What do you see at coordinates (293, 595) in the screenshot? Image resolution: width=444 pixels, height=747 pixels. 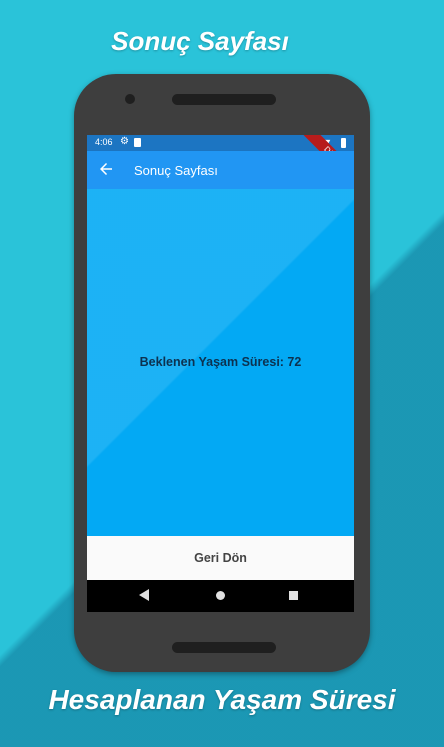 I see `nav-recents-icon` at bounding box center [293, 595].